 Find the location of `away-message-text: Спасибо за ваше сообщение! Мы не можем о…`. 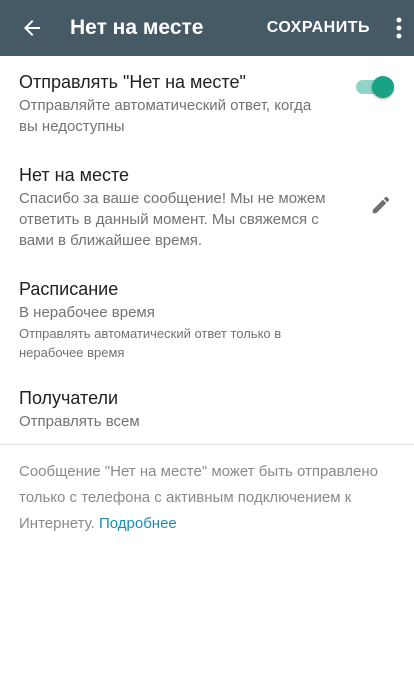

away-message-text: Спасибо за ваше сообщение! Мы не можем о… is located at coordinates (172, 219).